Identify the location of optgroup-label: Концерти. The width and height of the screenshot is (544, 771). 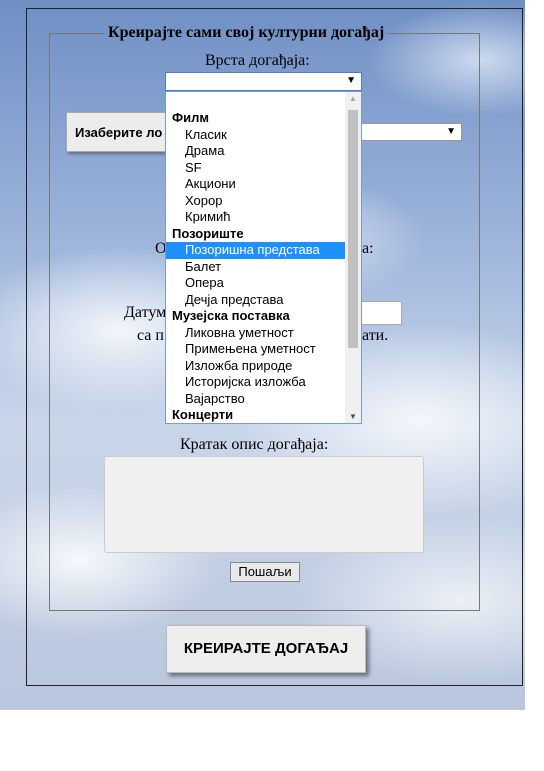
(203, 414).